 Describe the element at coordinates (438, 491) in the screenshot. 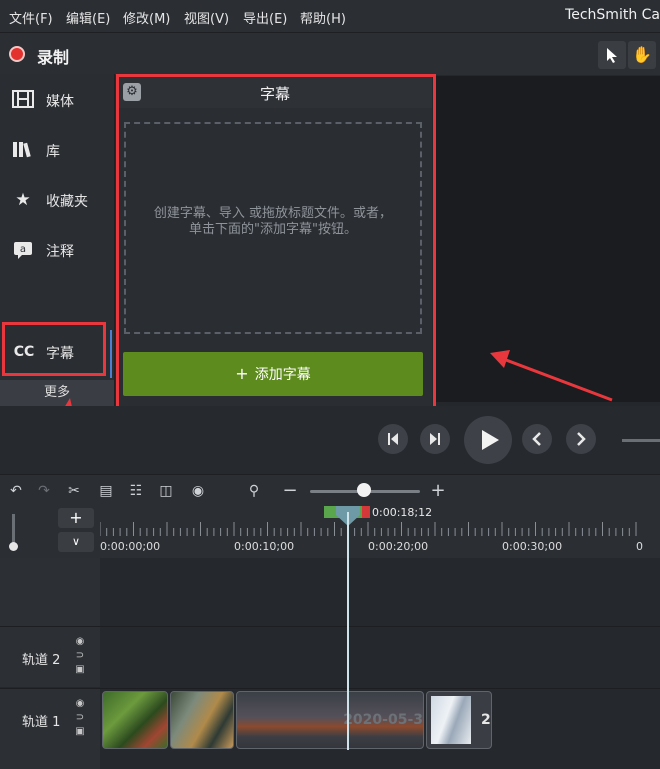

I see `zoom-in-icon: +` at that location.